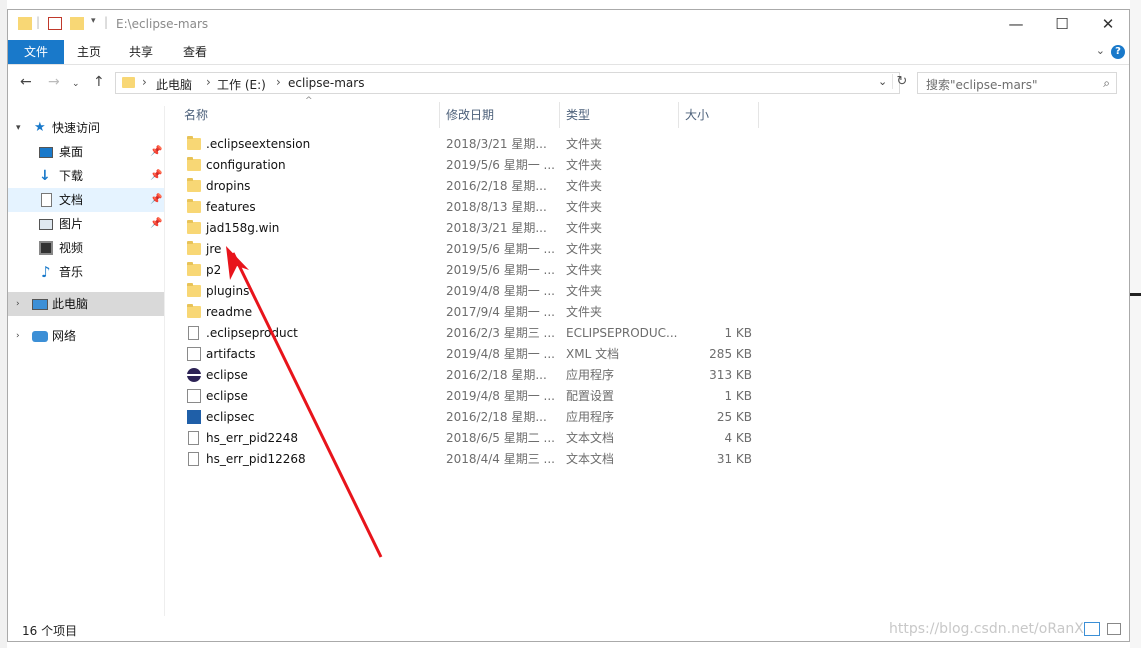 The height and width of the screenshot is (648, 1141). What do you see at coordinates (3, 324) in the screenshot?
I see `background-window-left` at bounding box center [3, 324].